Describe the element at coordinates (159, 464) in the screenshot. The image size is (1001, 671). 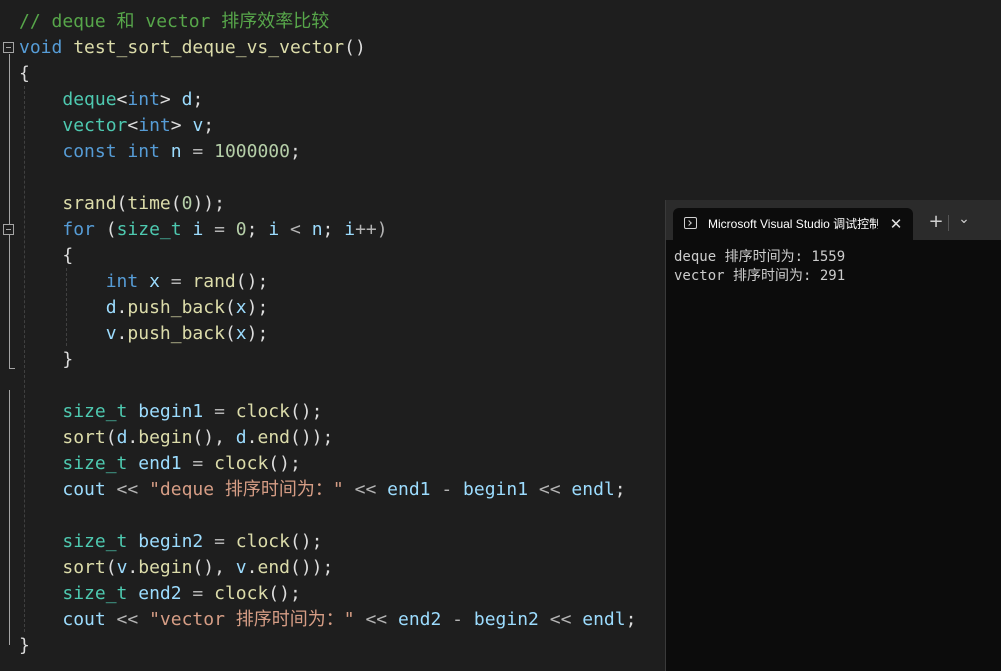
I see `code-line: size_t end1 = clock();` at that location.